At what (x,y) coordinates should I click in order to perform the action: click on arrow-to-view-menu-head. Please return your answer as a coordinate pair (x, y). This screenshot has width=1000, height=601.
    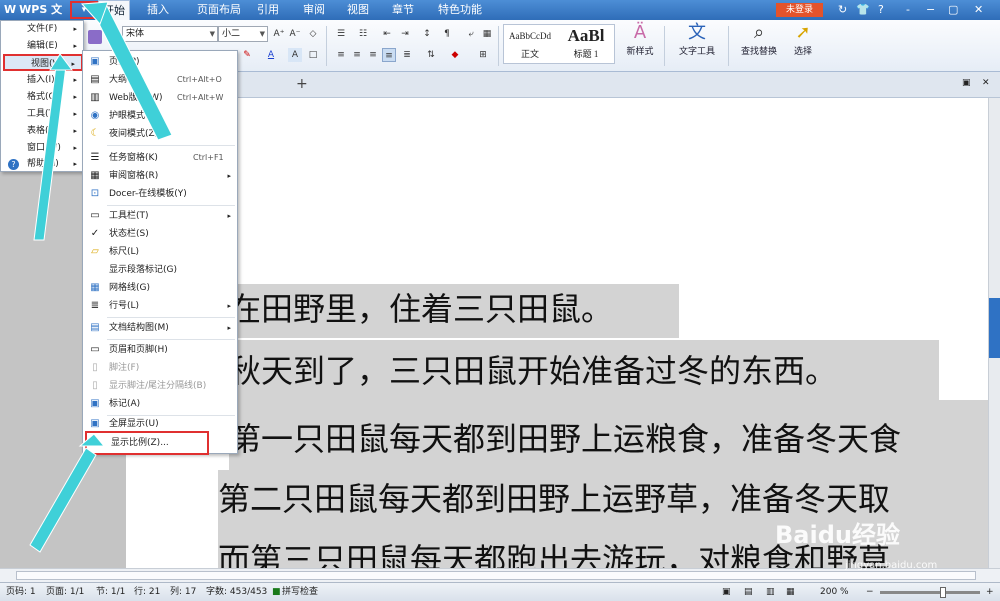
    Looking at the image, I should click on (61, 62).